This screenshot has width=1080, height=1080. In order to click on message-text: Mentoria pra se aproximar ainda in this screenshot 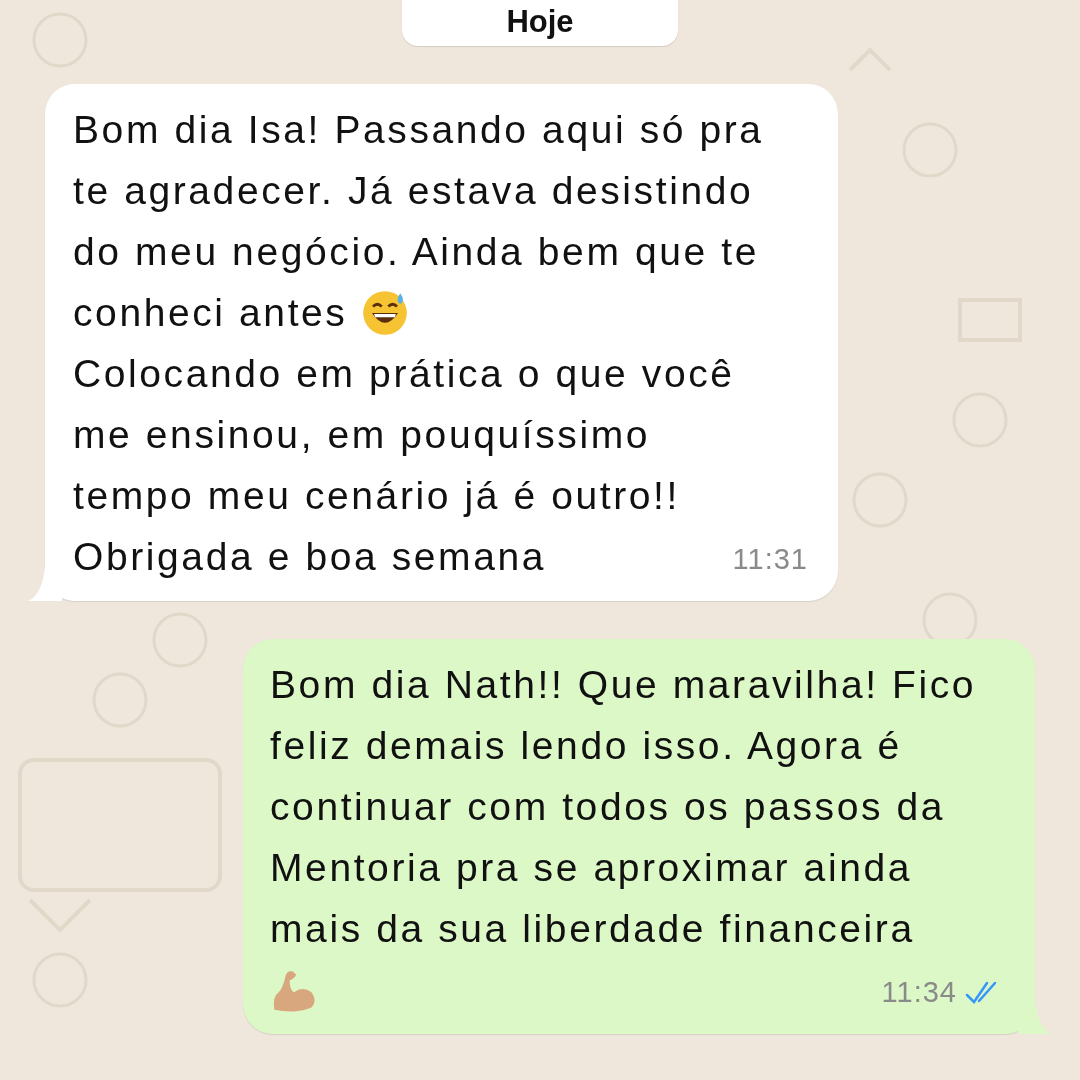, I will do `click(591, 868)`.